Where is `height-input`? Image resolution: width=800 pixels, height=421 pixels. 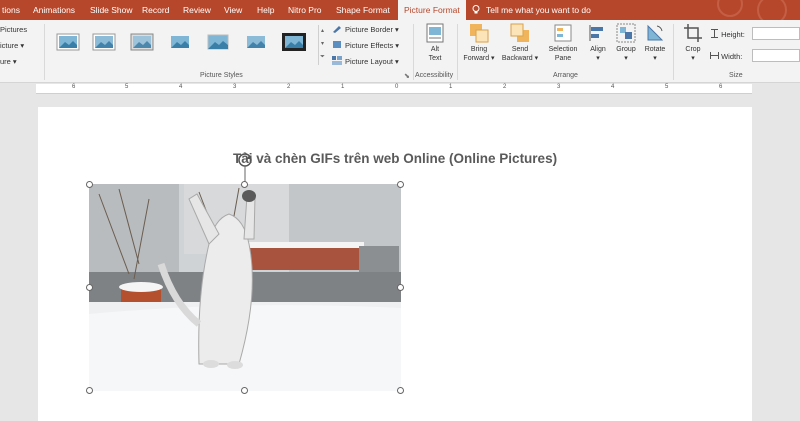 height-input is located at coordinates (776, 33).